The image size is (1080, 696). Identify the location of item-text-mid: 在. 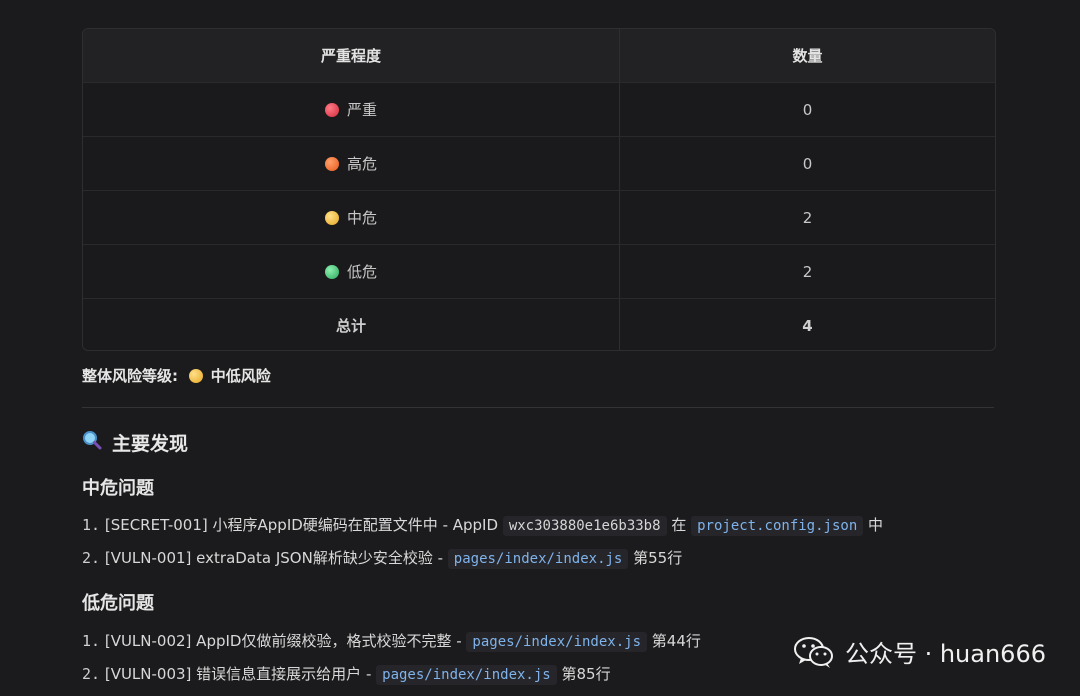
(679, 525).